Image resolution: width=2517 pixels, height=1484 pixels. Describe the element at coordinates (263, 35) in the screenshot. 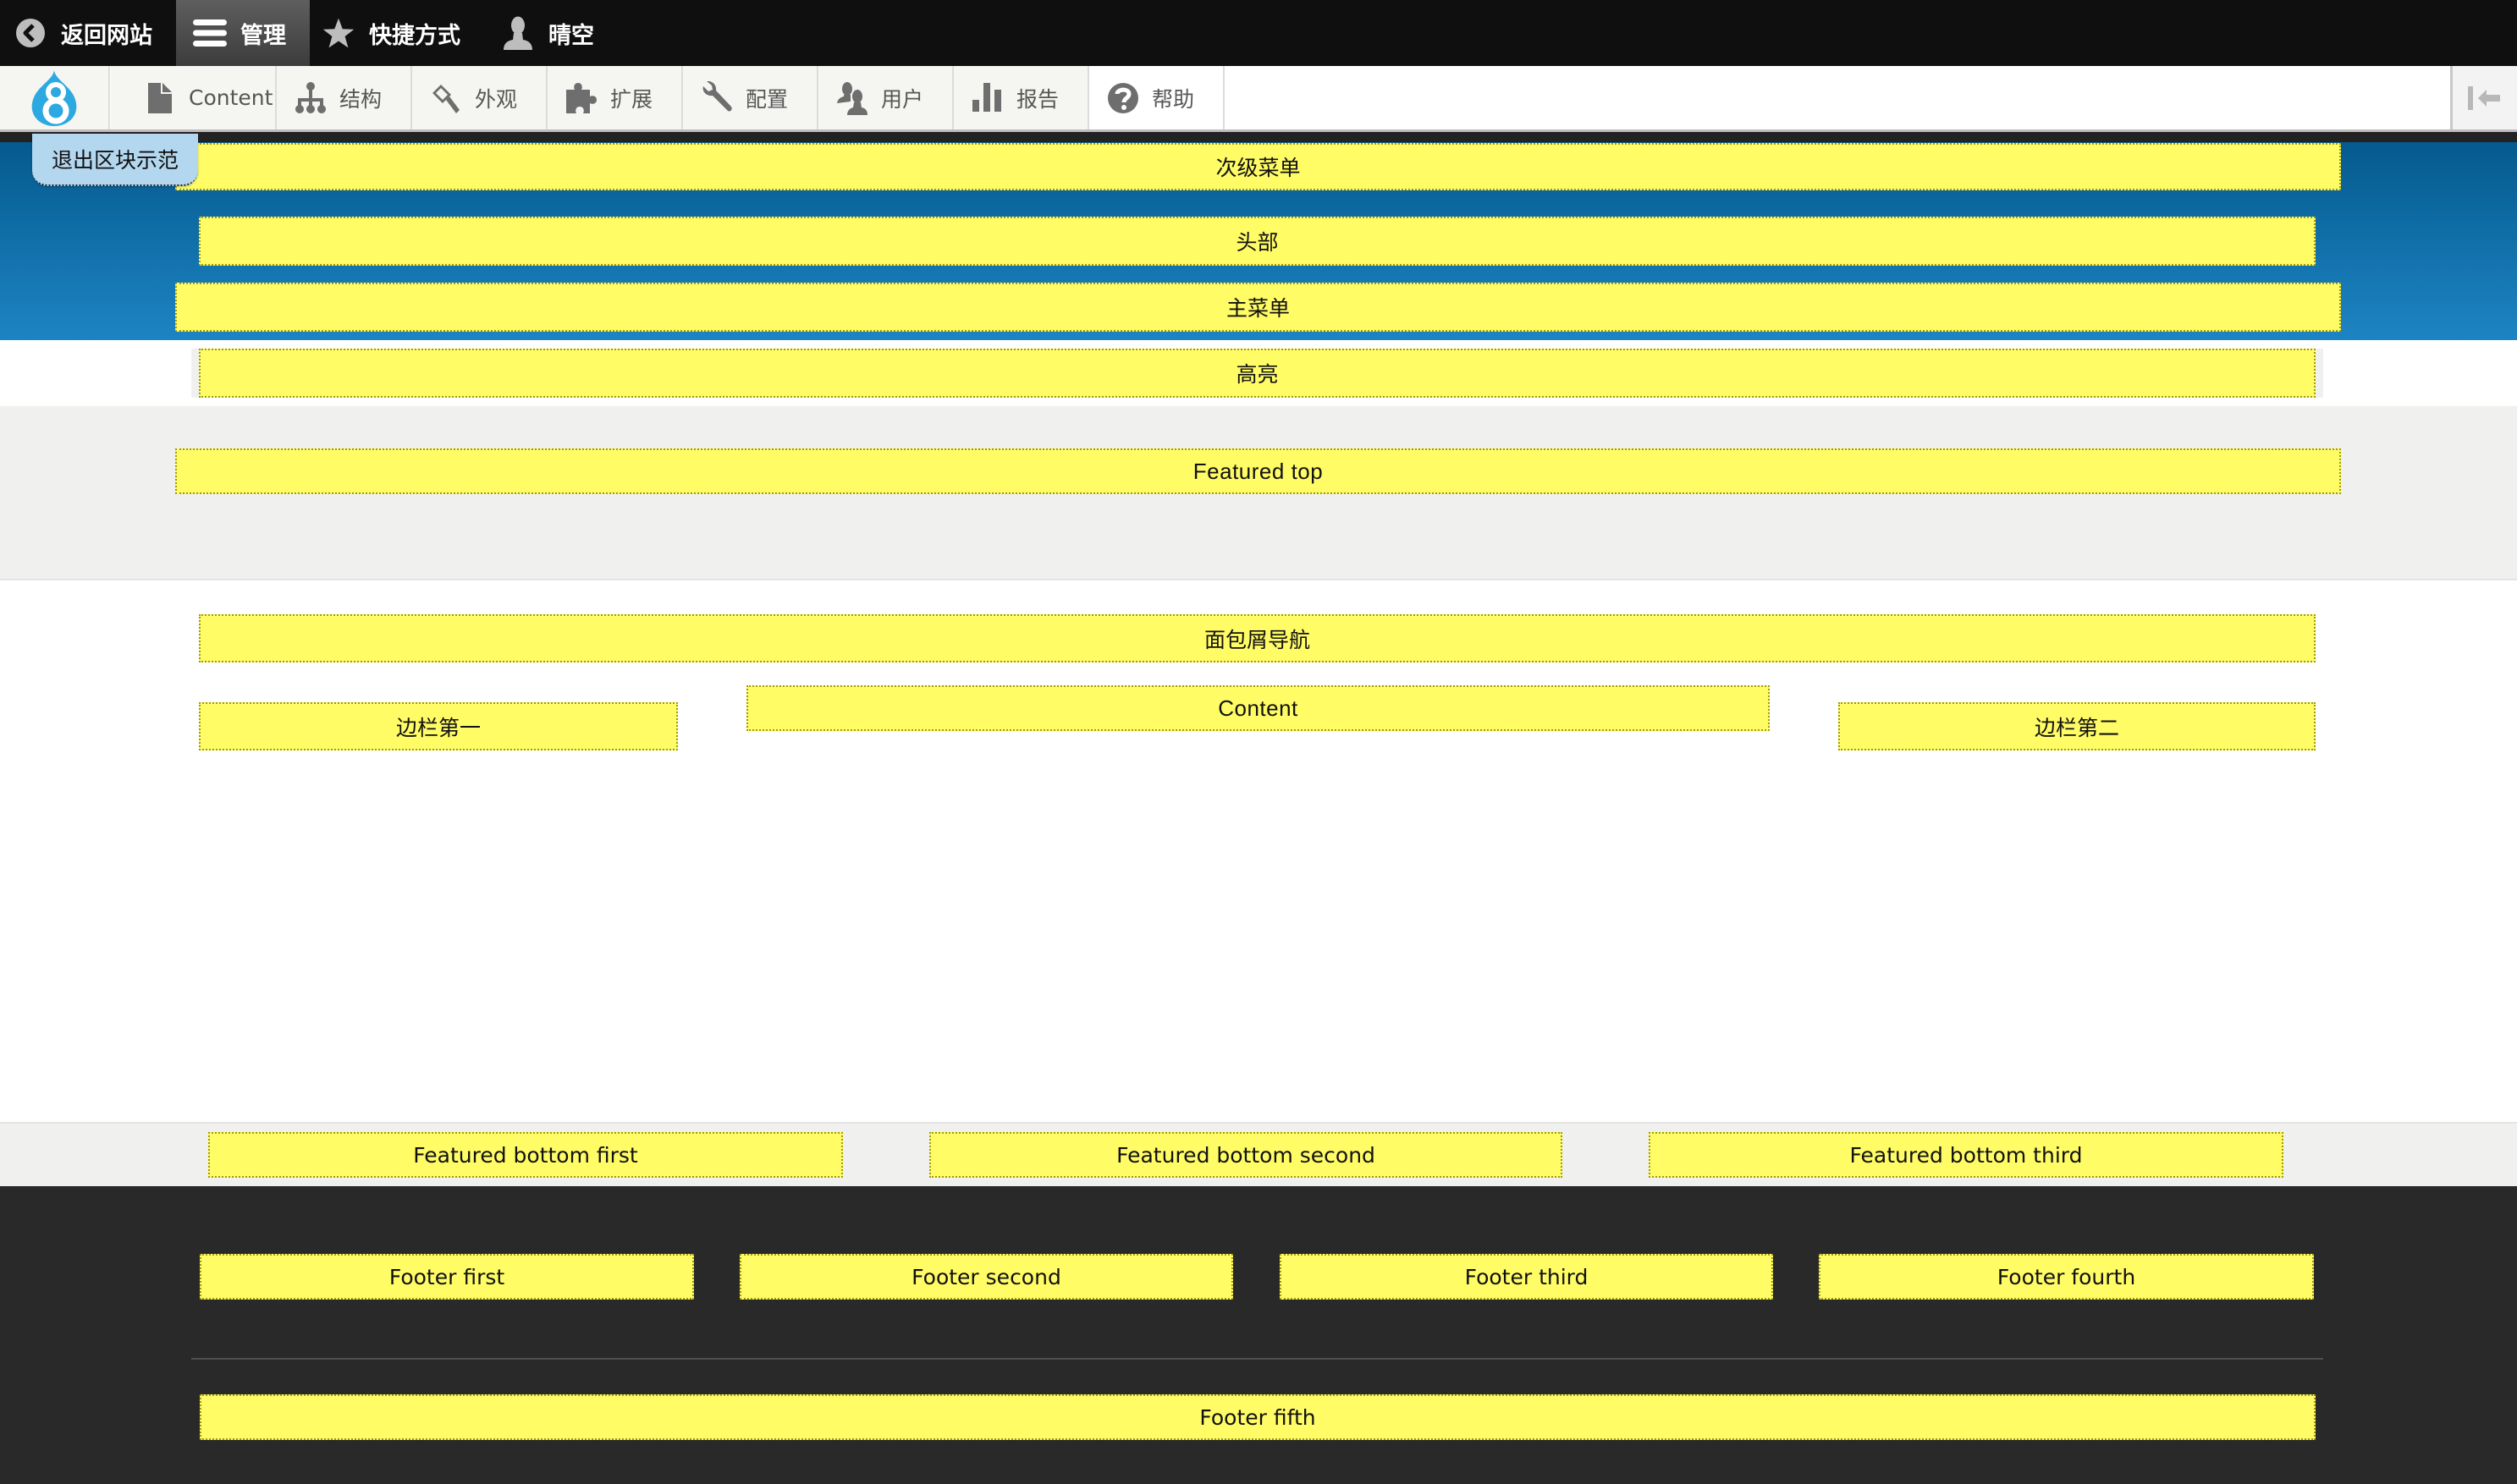

I see `manage-label: 管理` at that location.